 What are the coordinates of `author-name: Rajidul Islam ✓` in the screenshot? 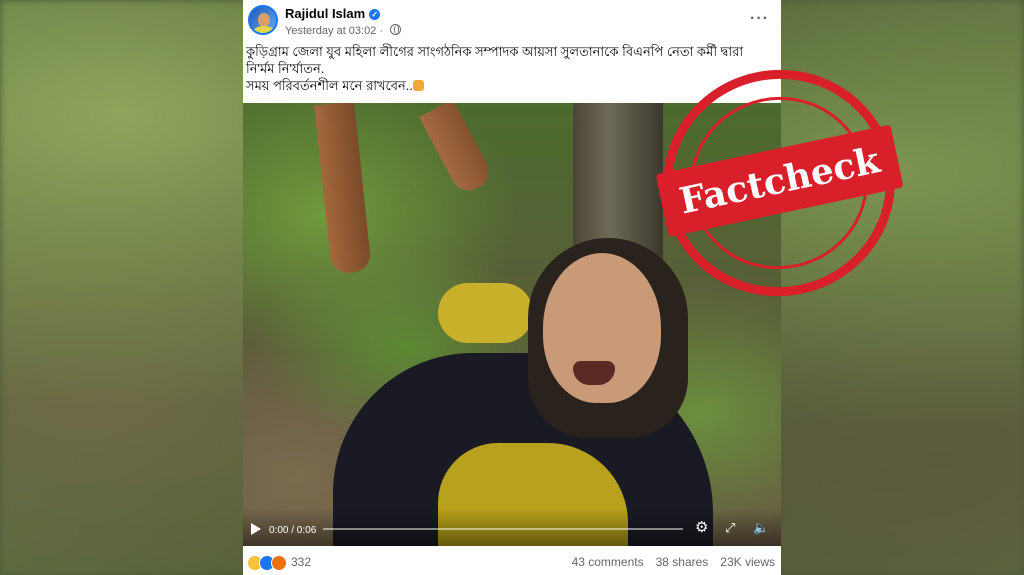 It's located at (333, 13).